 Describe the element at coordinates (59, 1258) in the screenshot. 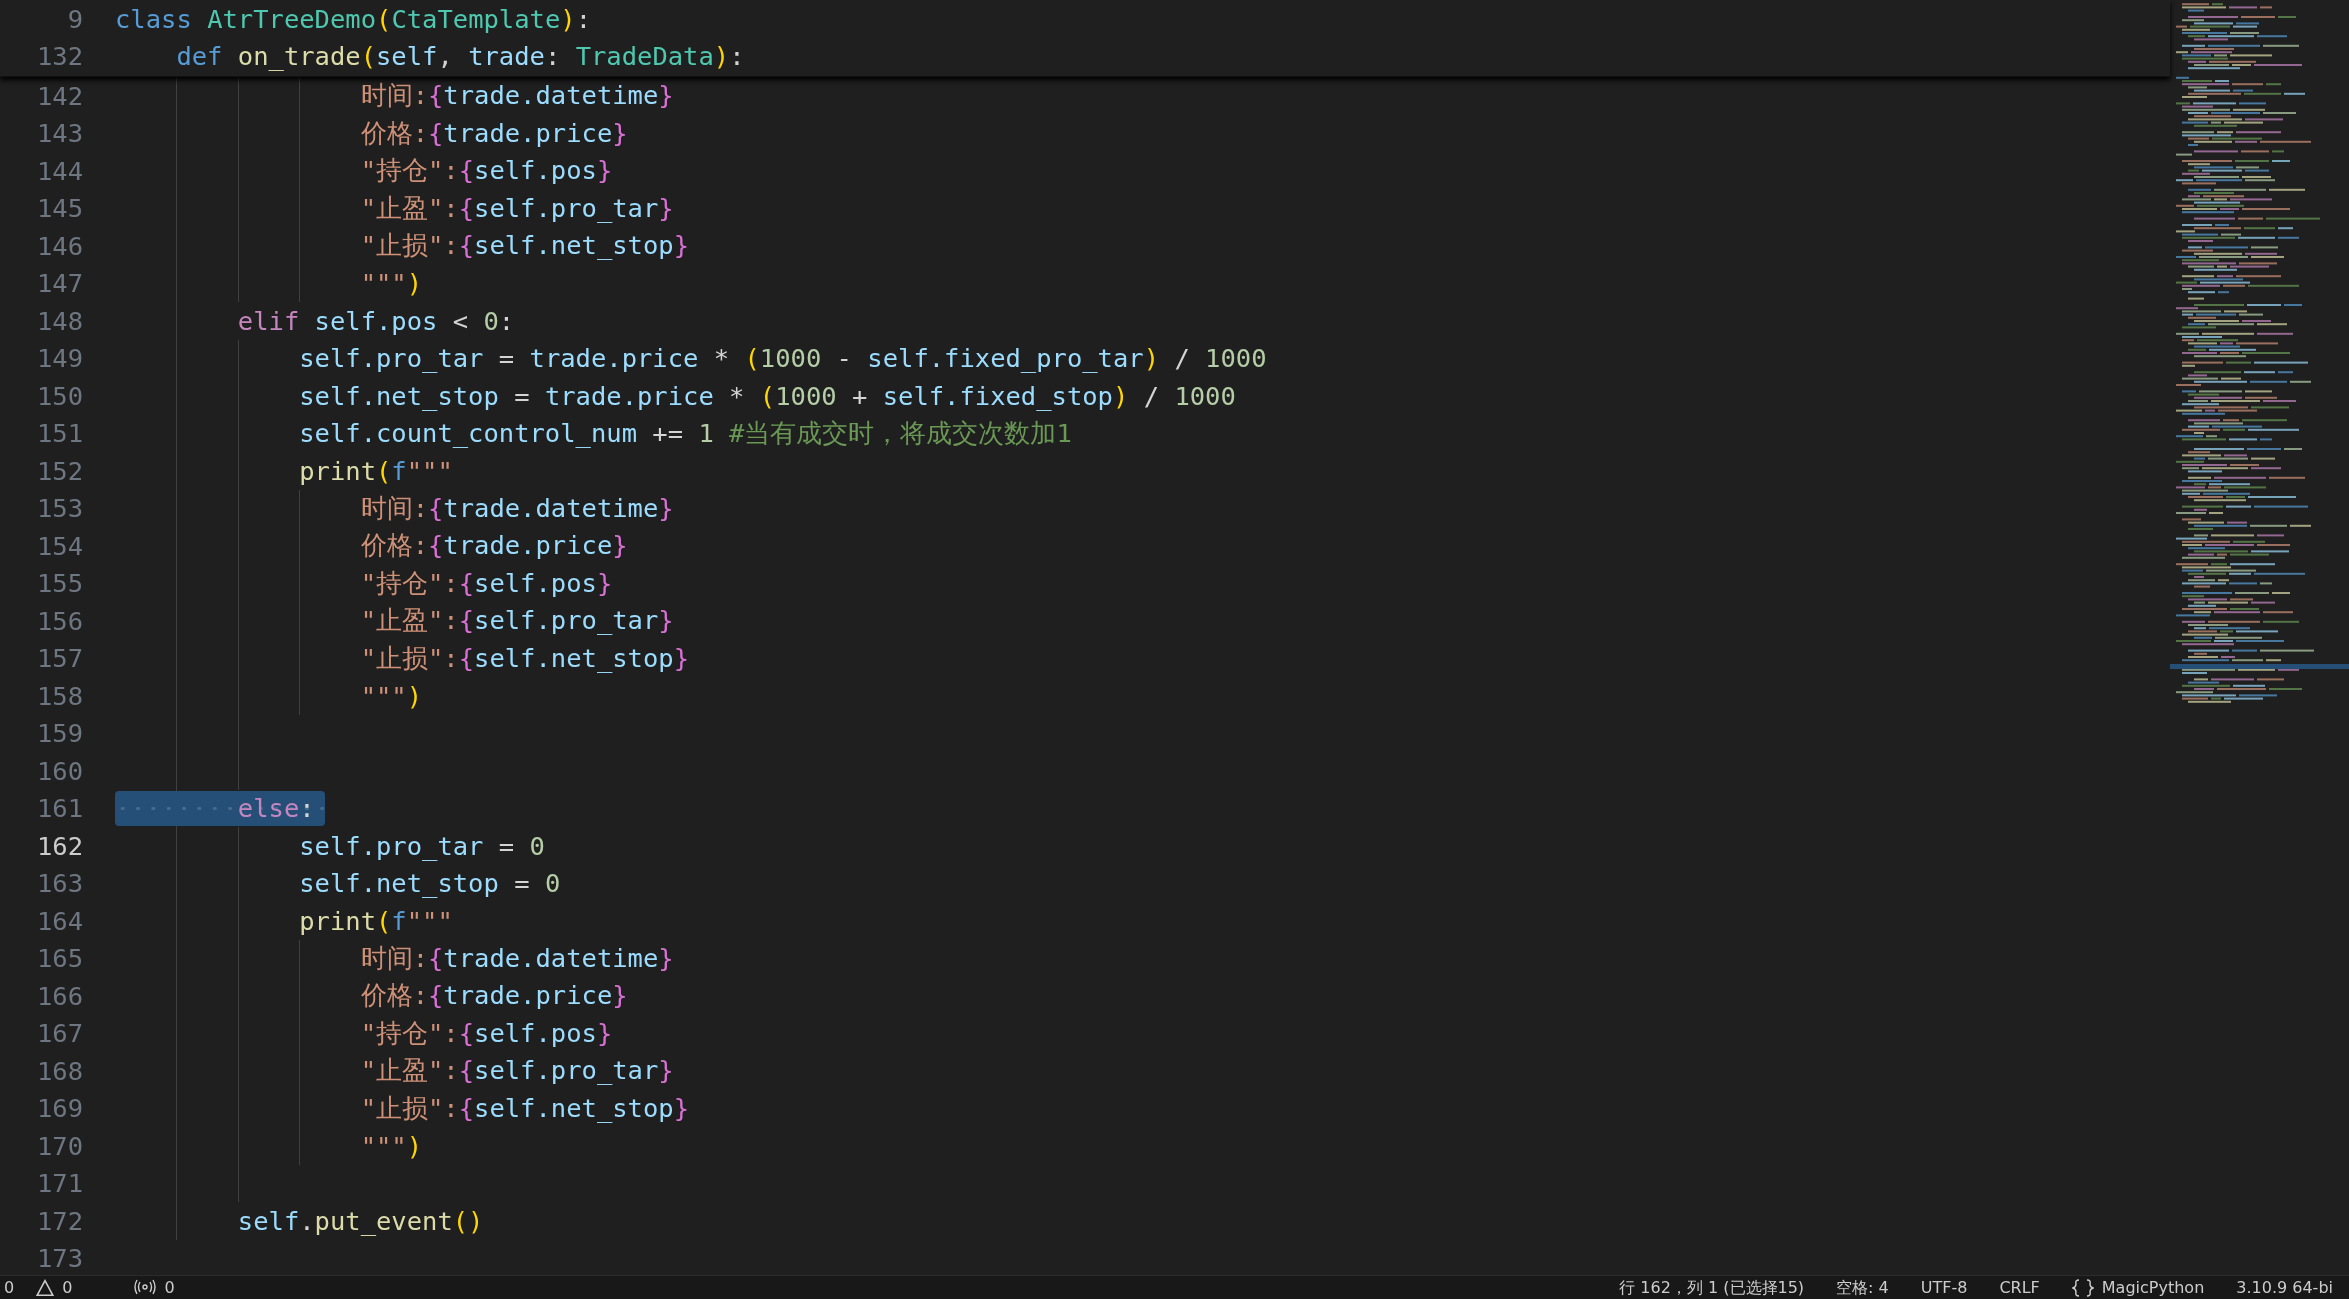

I see `line-number: 173` at that location.